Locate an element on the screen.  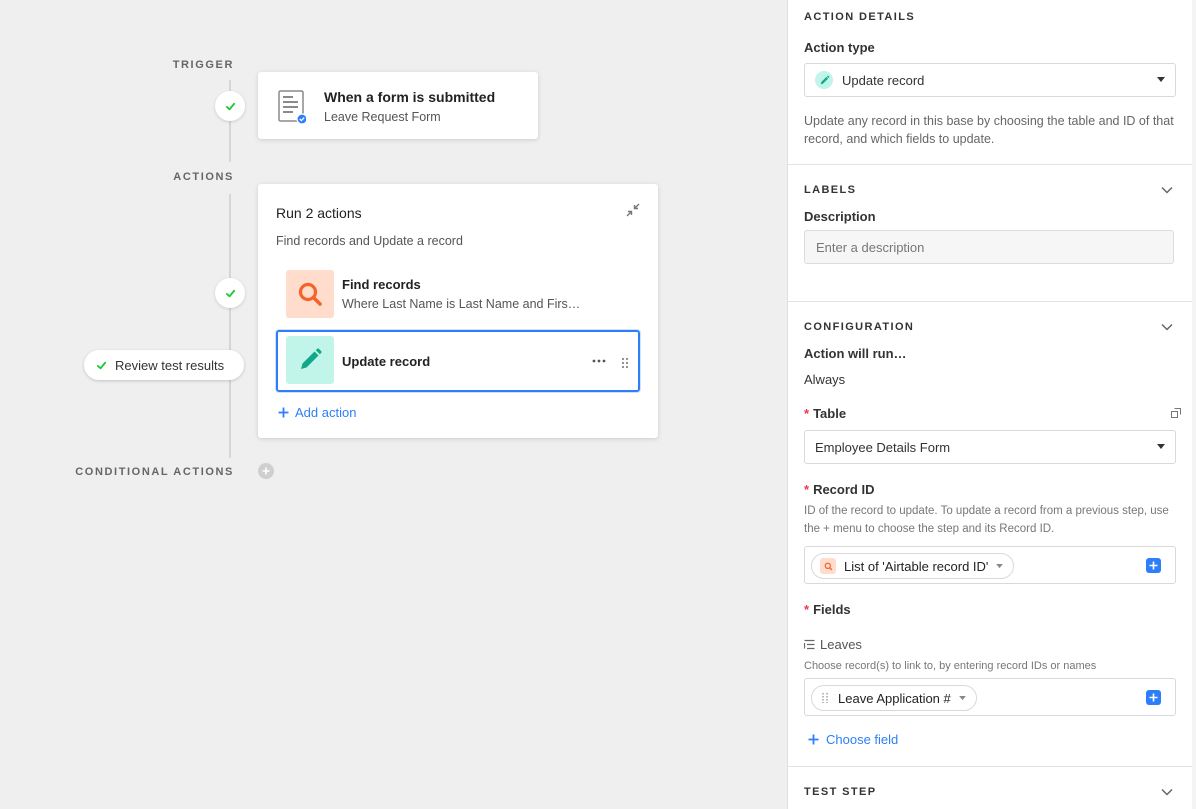
record-id-field: List of 'Airtable record ID' is located at coordinates (990, 565).